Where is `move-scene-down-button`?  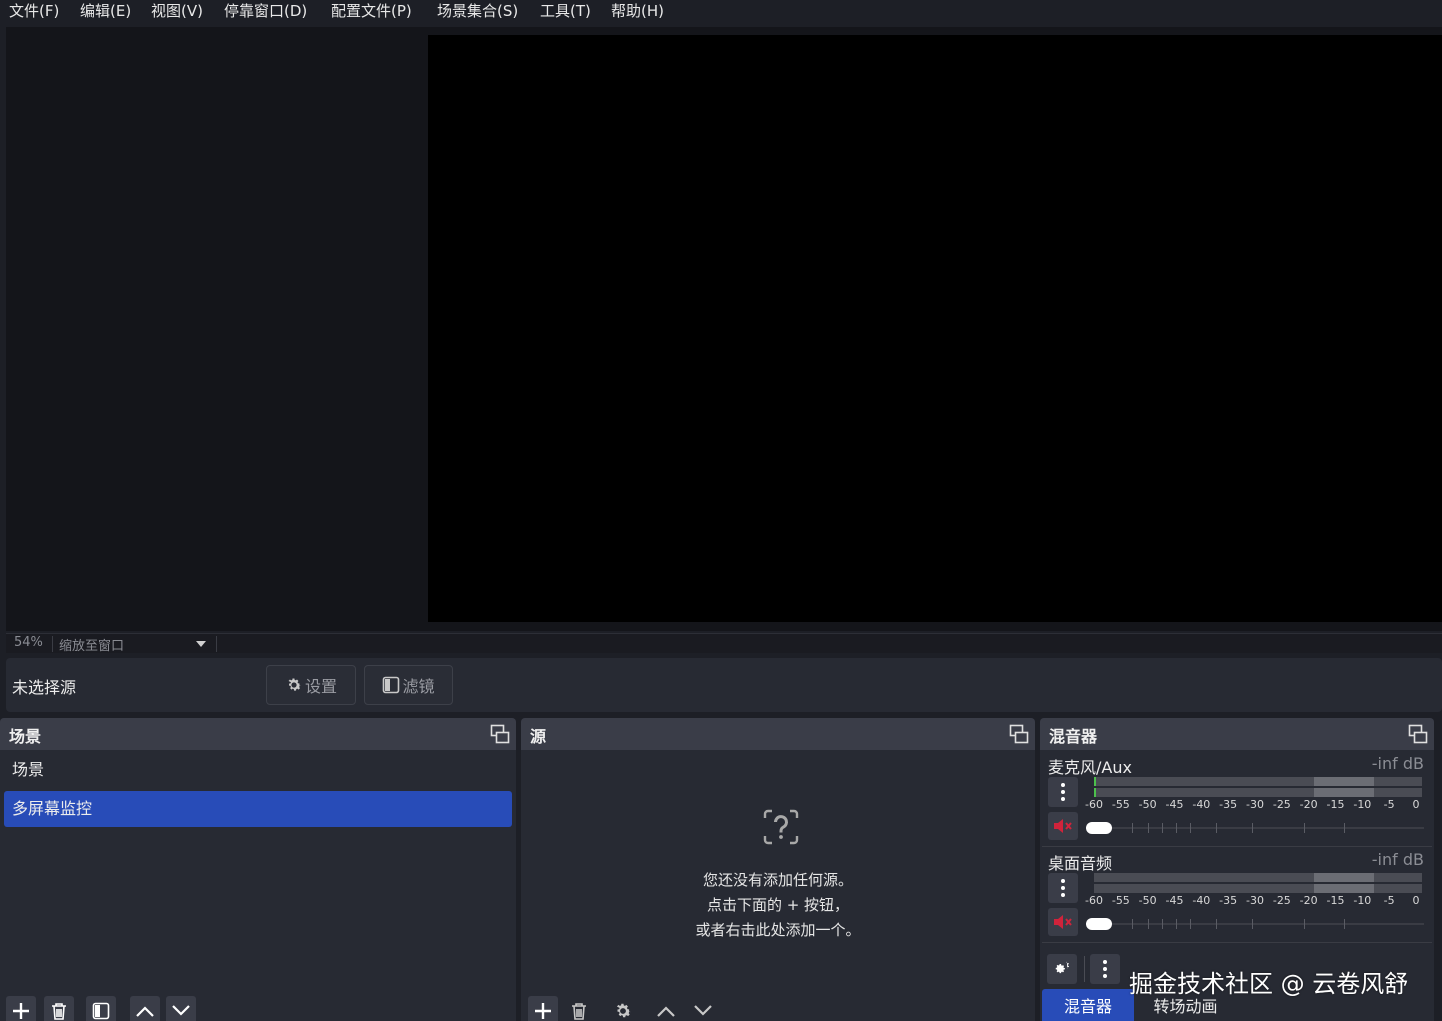
move-scene-down-button is located at coordinates (181, 1008).